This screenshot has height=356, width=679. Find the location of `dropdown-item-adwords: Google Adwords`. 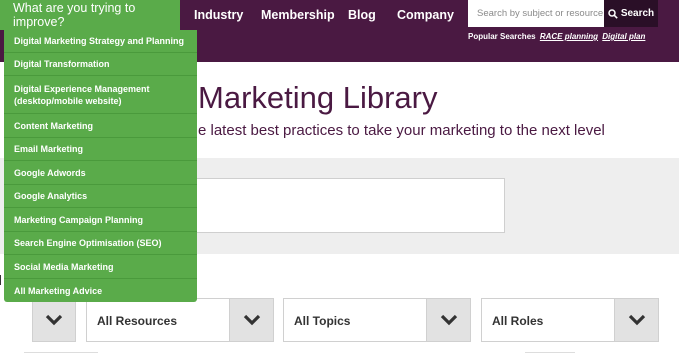

dropdown-item-adwords: Google Adwords is located at coordinates (100, 173).